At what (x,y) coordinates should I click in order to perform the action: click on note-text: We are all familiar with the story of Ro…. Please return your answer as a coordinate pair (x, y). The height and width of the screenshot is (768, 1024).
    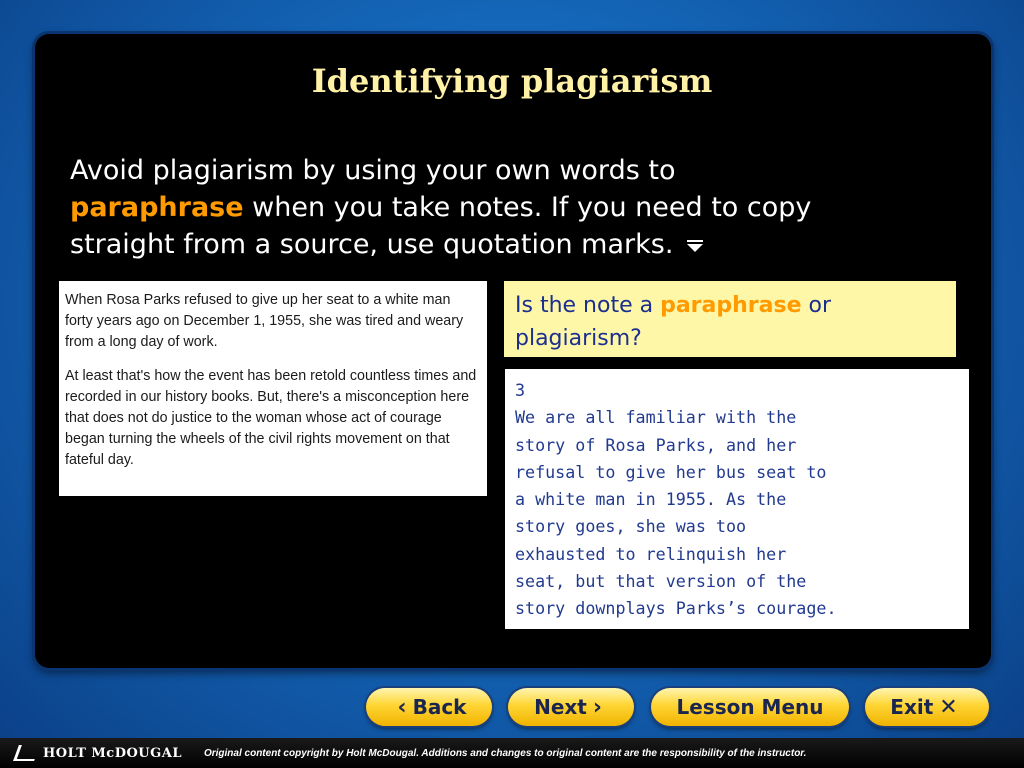
    Looking at the image, I should click on (676, 513).